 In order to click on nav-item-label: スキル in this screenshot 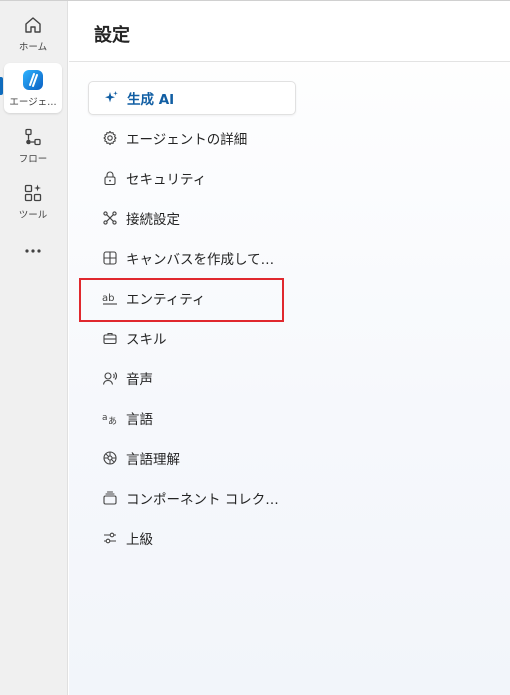, I will do `click(146, 340)`.